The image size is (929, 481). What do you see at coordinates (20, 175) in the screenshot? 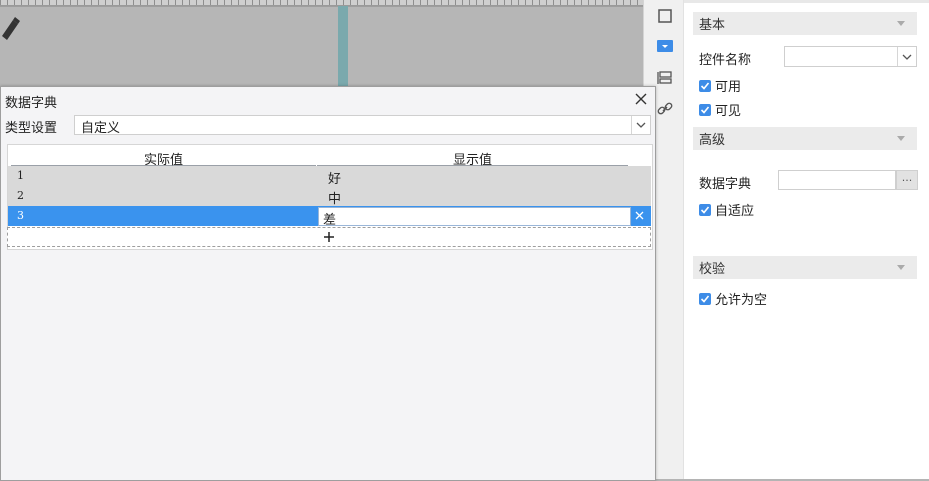
I see `actual-value-cell: 1` at bounding box center [20, 175].